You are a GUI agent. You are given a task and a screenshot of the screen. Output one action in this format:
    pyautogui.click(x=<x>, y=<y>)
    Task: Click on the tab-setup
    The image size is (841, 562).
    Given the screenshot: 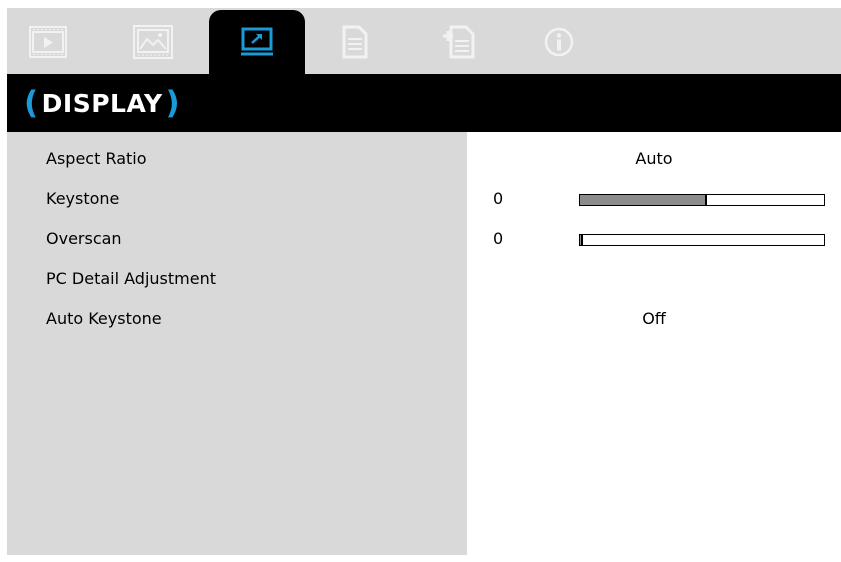 What is the action you would take?
    pyautogui.click(x=355, y=42)
    